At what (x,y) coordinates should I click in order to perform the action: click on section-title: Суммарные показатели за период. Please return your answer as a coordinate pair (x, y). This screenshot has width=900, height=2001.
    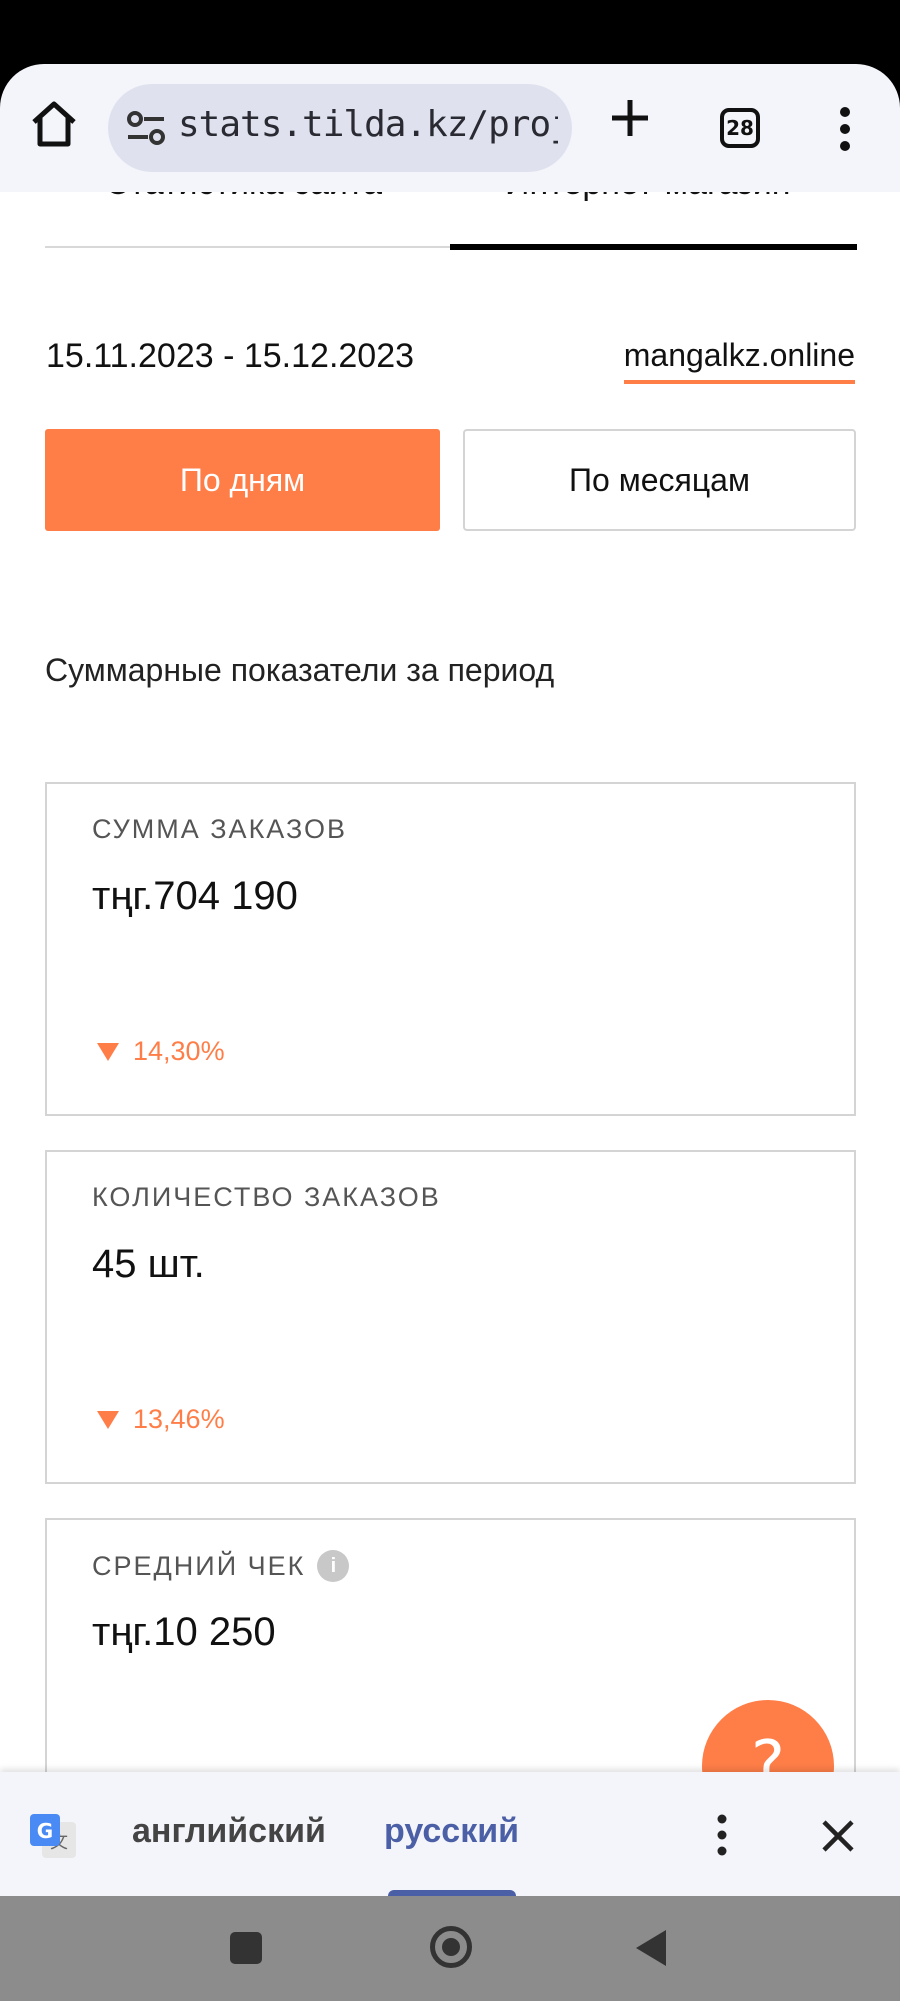
    Looking at the image, I should click on (300, 670).